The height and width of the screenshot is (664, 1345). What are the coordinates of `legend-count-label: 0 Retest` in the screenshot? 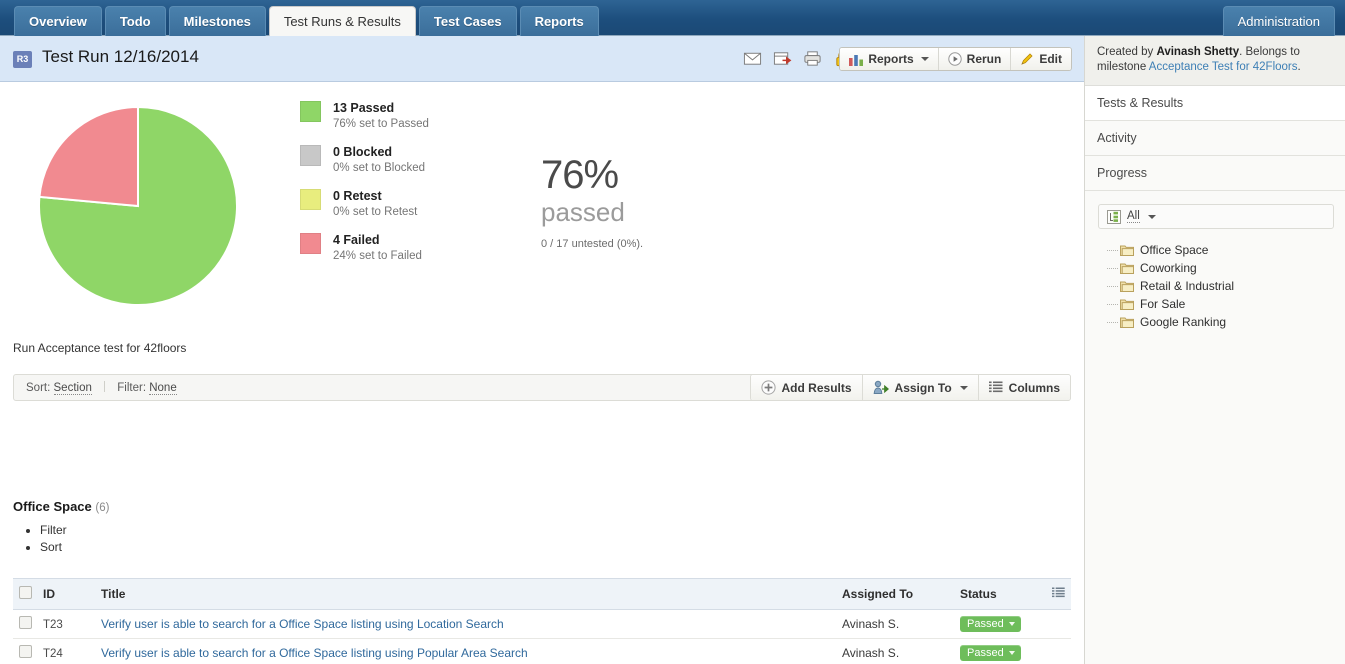 It's located at (357, 196).